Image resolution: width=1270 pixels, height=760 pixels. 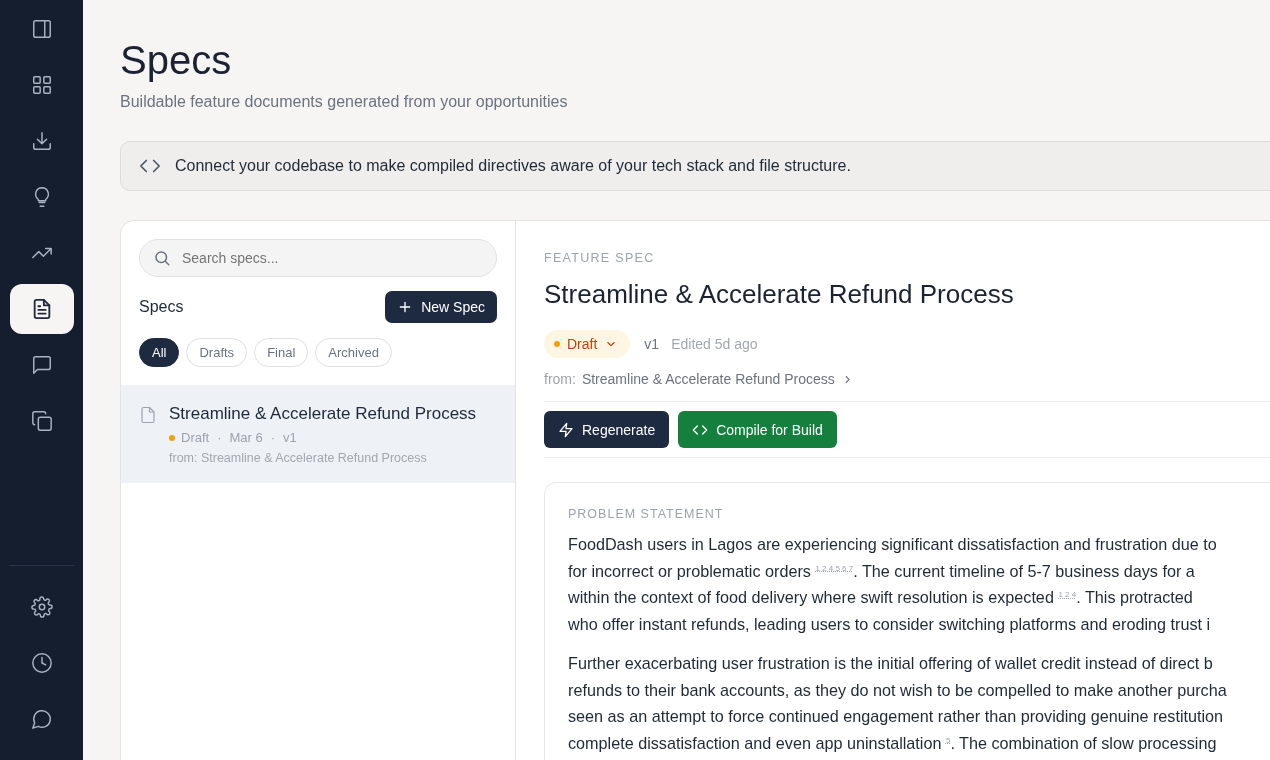 I want to click on paragraph-line: complete dissatisfaction and even app uninstallation $^{5}$. The combination of slow processing, so click(x=893, y=743).